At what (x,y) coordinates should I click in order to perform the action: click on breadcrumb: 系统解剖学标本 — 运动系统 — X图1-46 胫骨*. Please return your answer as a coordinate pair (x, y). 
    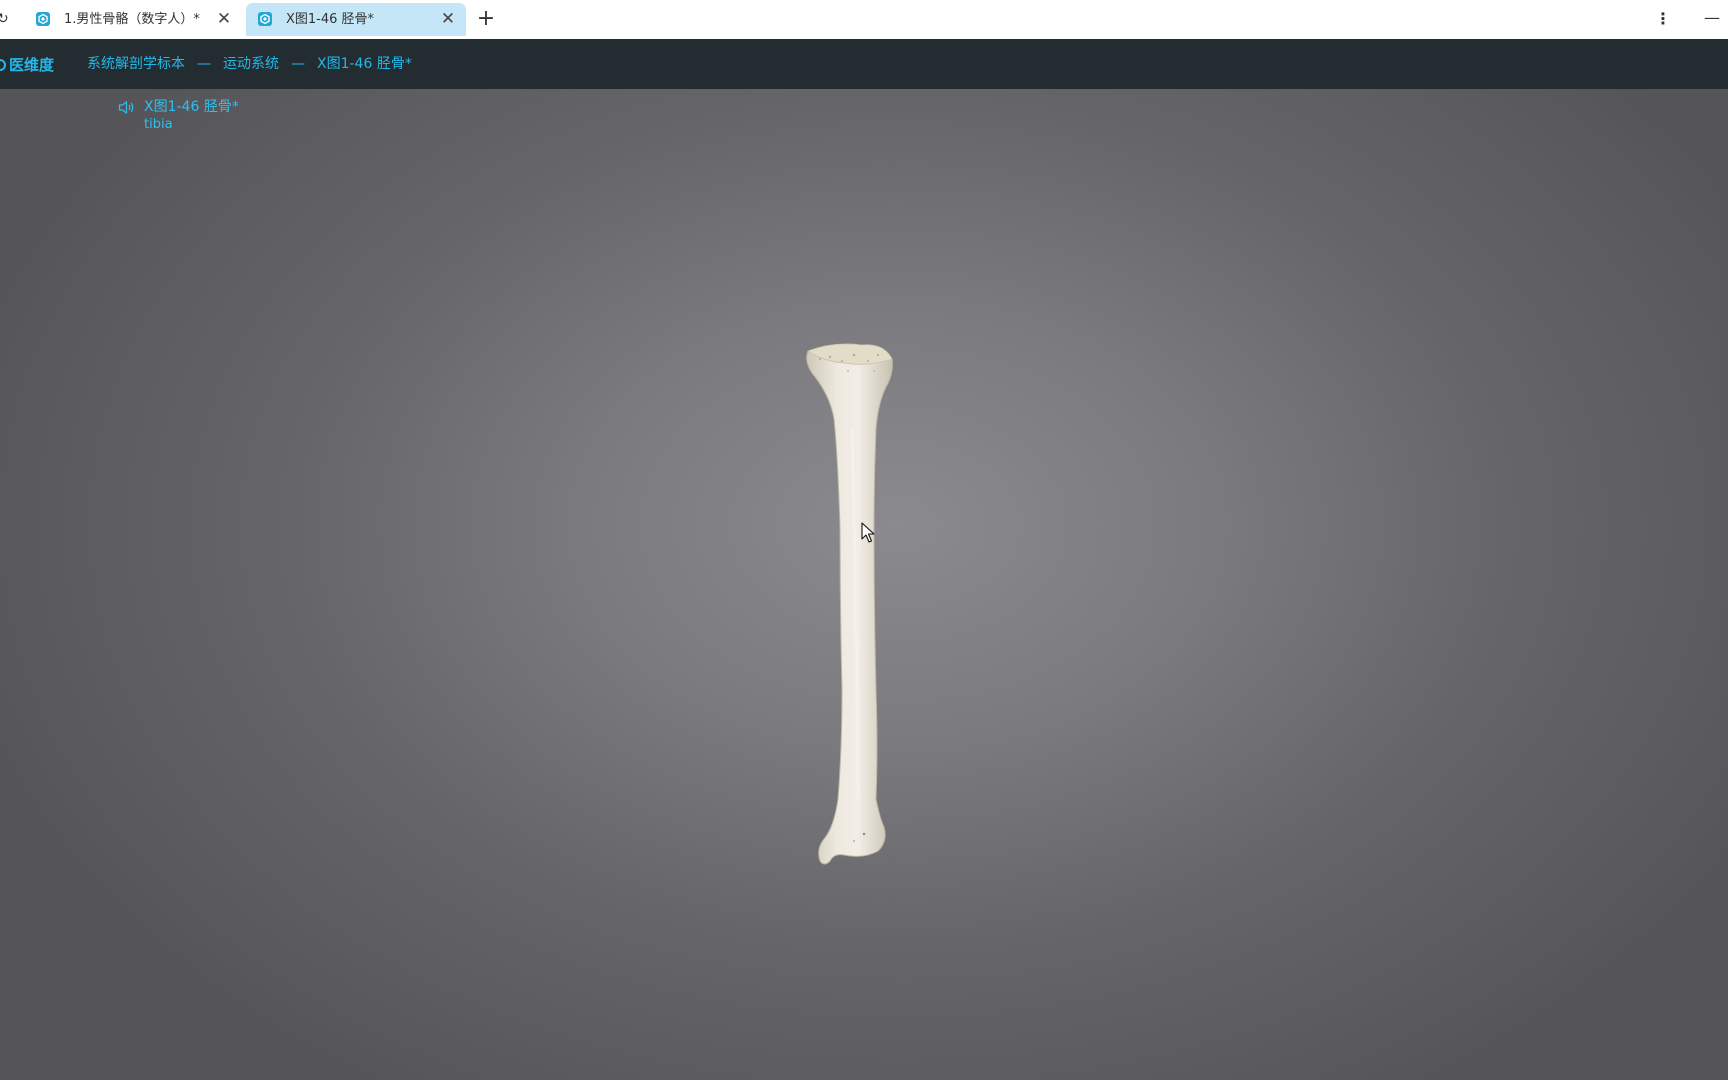
    Looking at the image, I should click on (249, 64).